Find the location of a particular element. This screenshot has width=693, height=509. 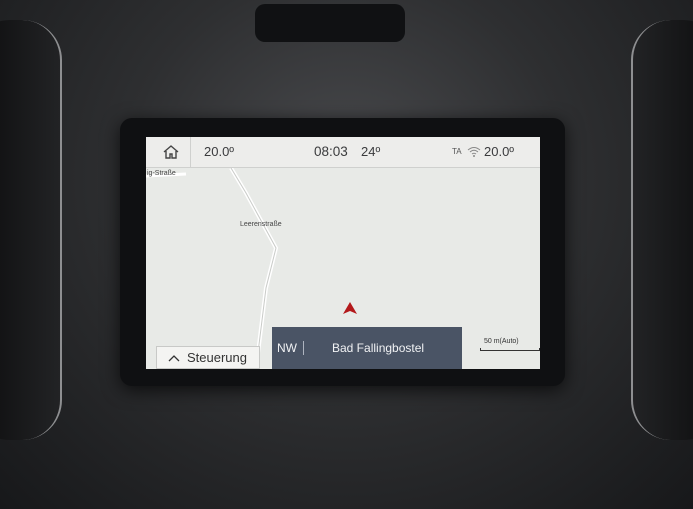

chevron-up-icon is located at coordinates (174, 357).